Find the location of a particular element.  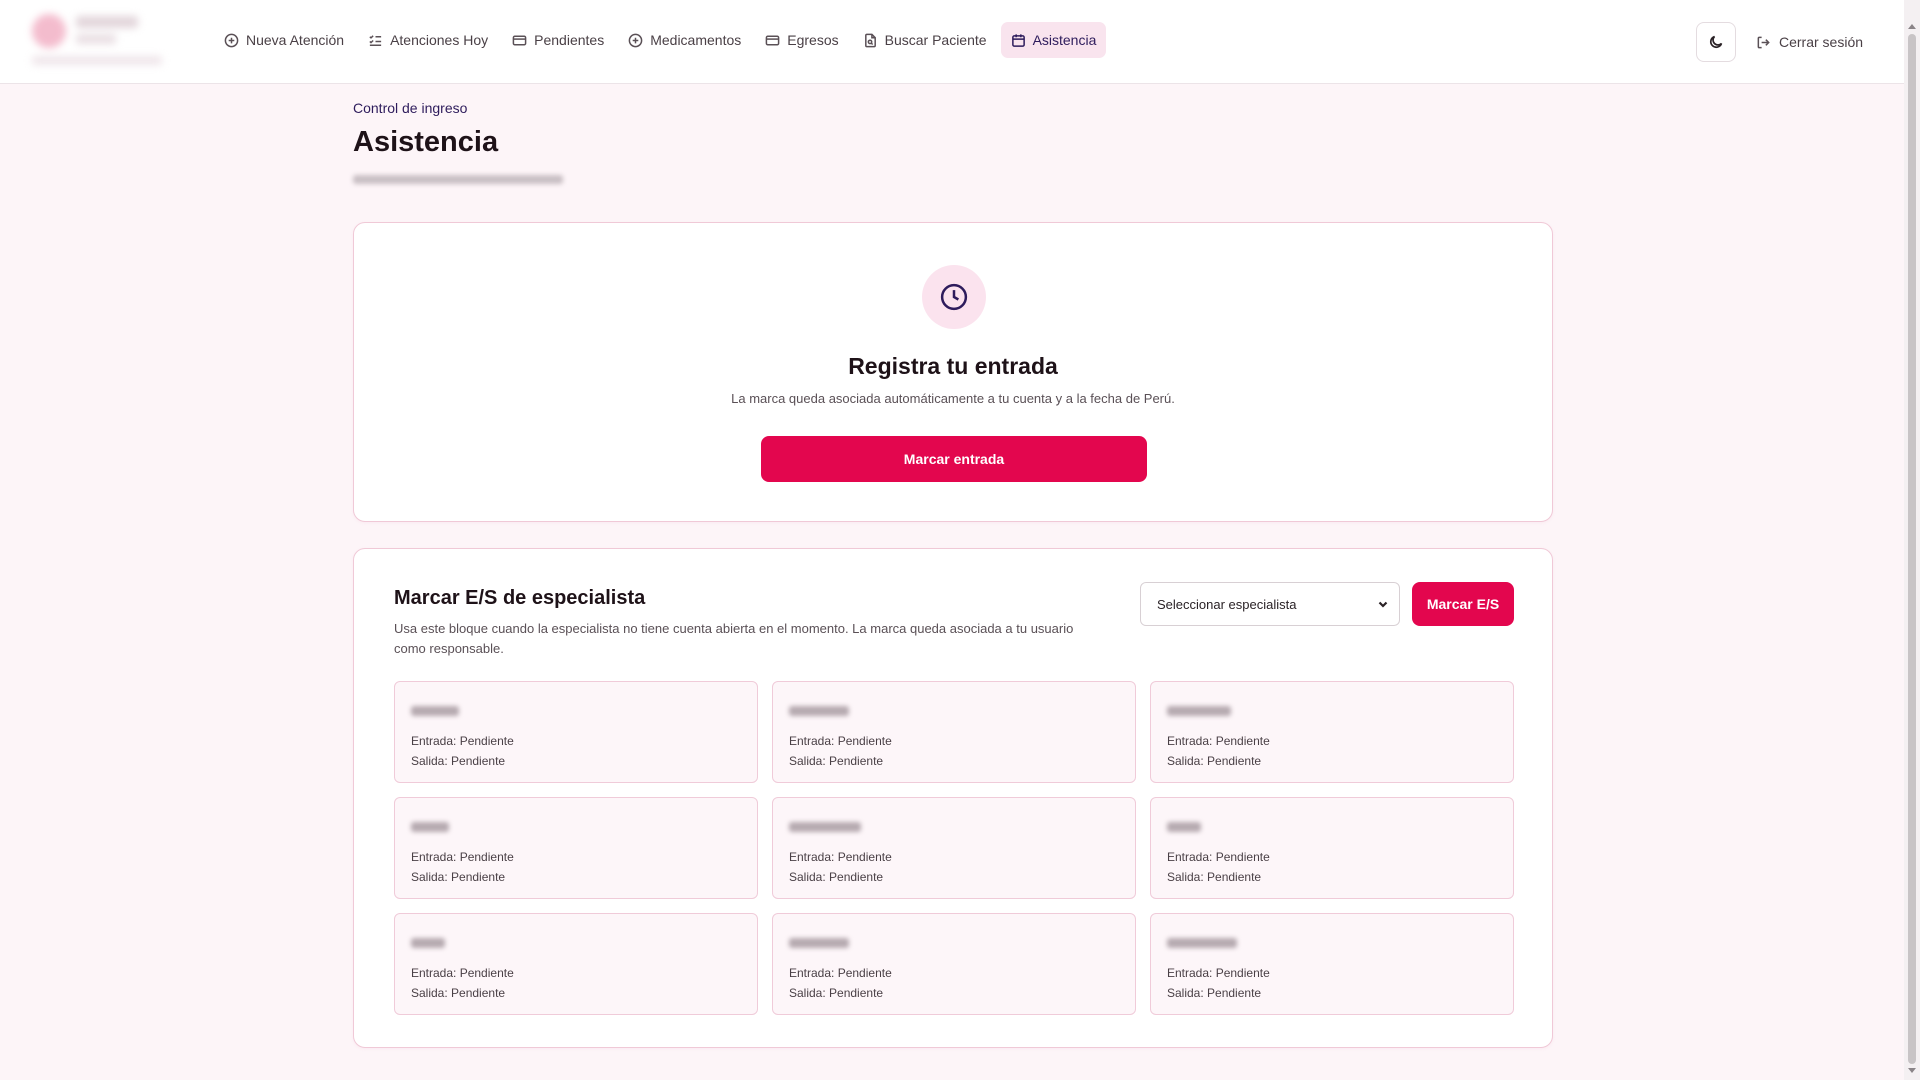

page-scrollbar is located at coordinates (1912, 540).